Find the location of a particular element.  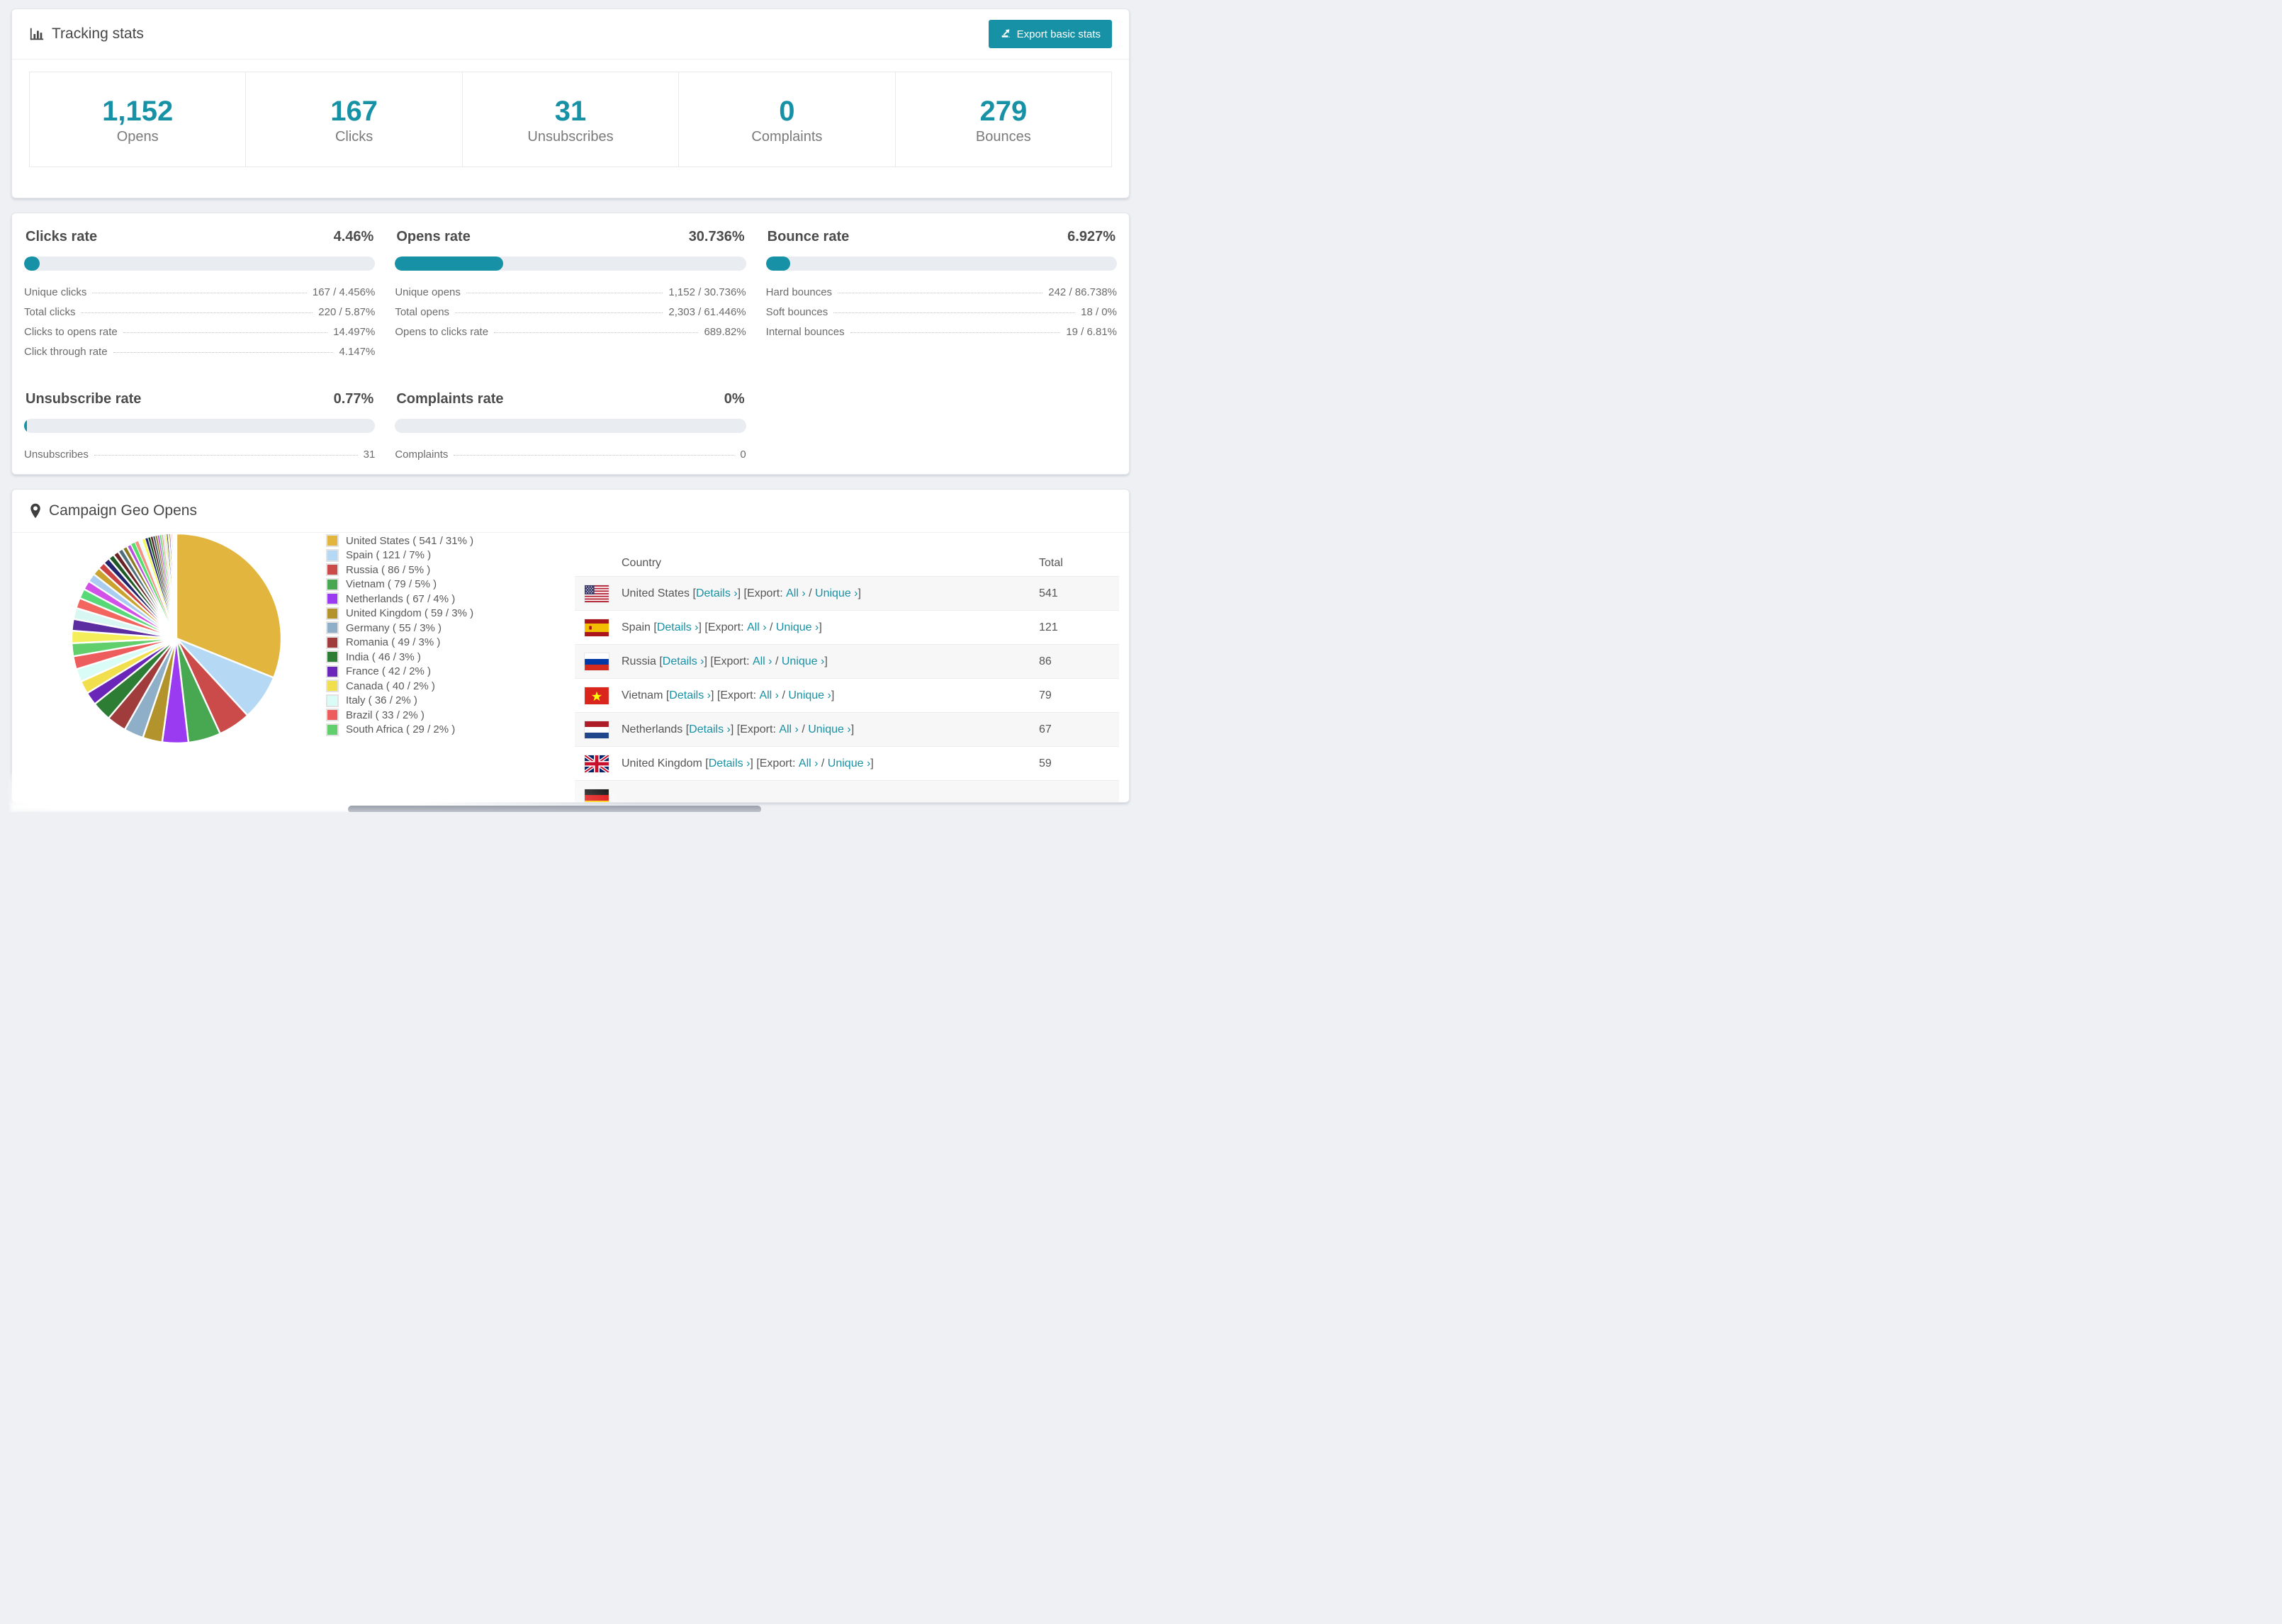

rate-row-value-total-clicks: 220 / 5.87% is located at coordinates (347, 312).